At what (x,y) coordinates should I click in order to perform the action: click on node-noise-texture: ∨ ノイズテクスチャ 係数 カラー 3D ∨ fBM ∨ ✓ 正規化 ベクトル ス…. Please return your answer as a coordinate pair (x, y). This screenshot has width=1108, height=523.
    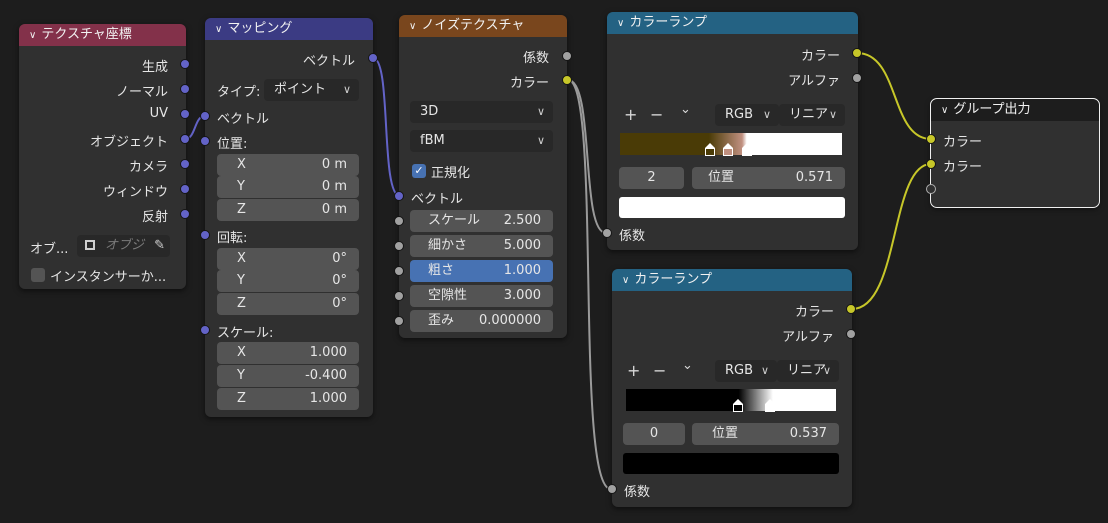
    Looking at the image, I should click on (483, 176).